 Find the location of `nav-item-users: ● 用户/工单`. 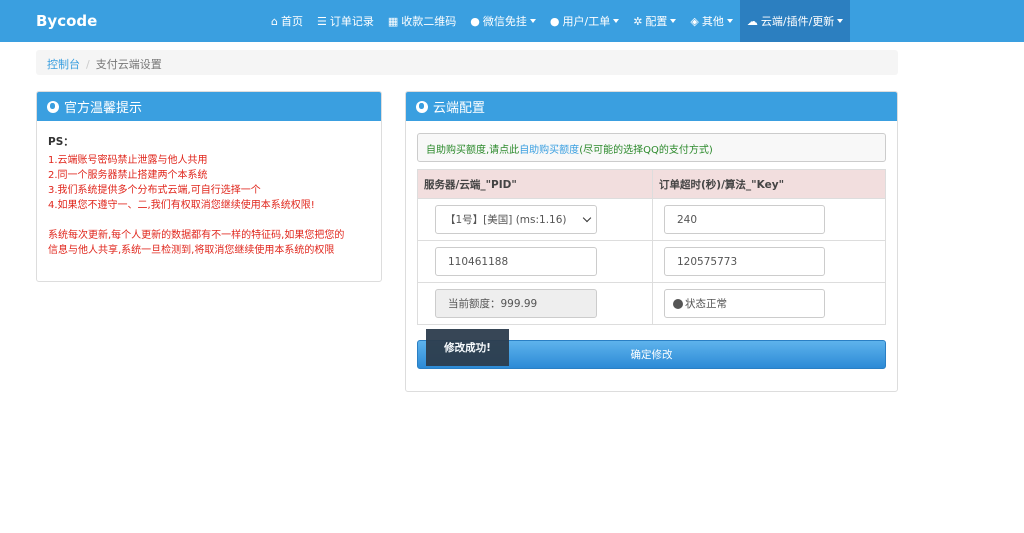

nav-item-users: ● 用户/工单 is located at coordinates (584, 21).